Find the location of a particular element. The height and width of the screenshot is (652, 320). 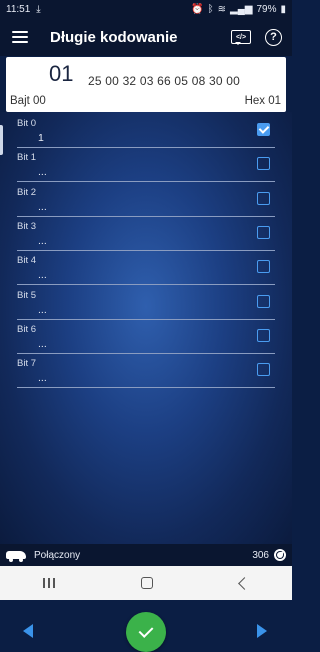

remaining-bytes: 25 00 32 03 66 05 08 30 00 is located at coordinates (164, 81).